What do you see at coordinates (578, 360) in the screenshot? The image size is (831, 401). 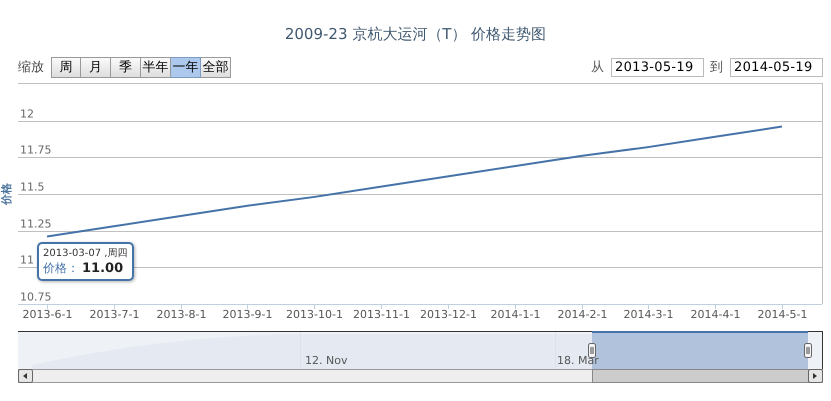 I see `navigator-label: 18. Mar` at bounding box center [578, 360].